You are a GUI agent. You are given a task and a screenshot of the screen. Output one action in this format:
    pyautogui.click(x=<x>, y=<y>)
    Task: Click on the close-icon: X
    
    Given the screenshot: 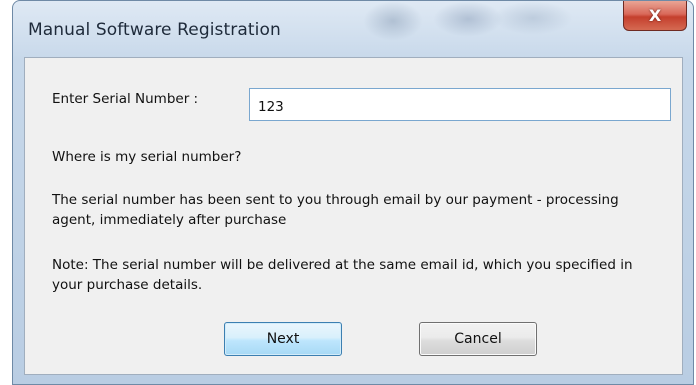 What is the action you would take?
    pyautogui.click(x=655, y=15)
    